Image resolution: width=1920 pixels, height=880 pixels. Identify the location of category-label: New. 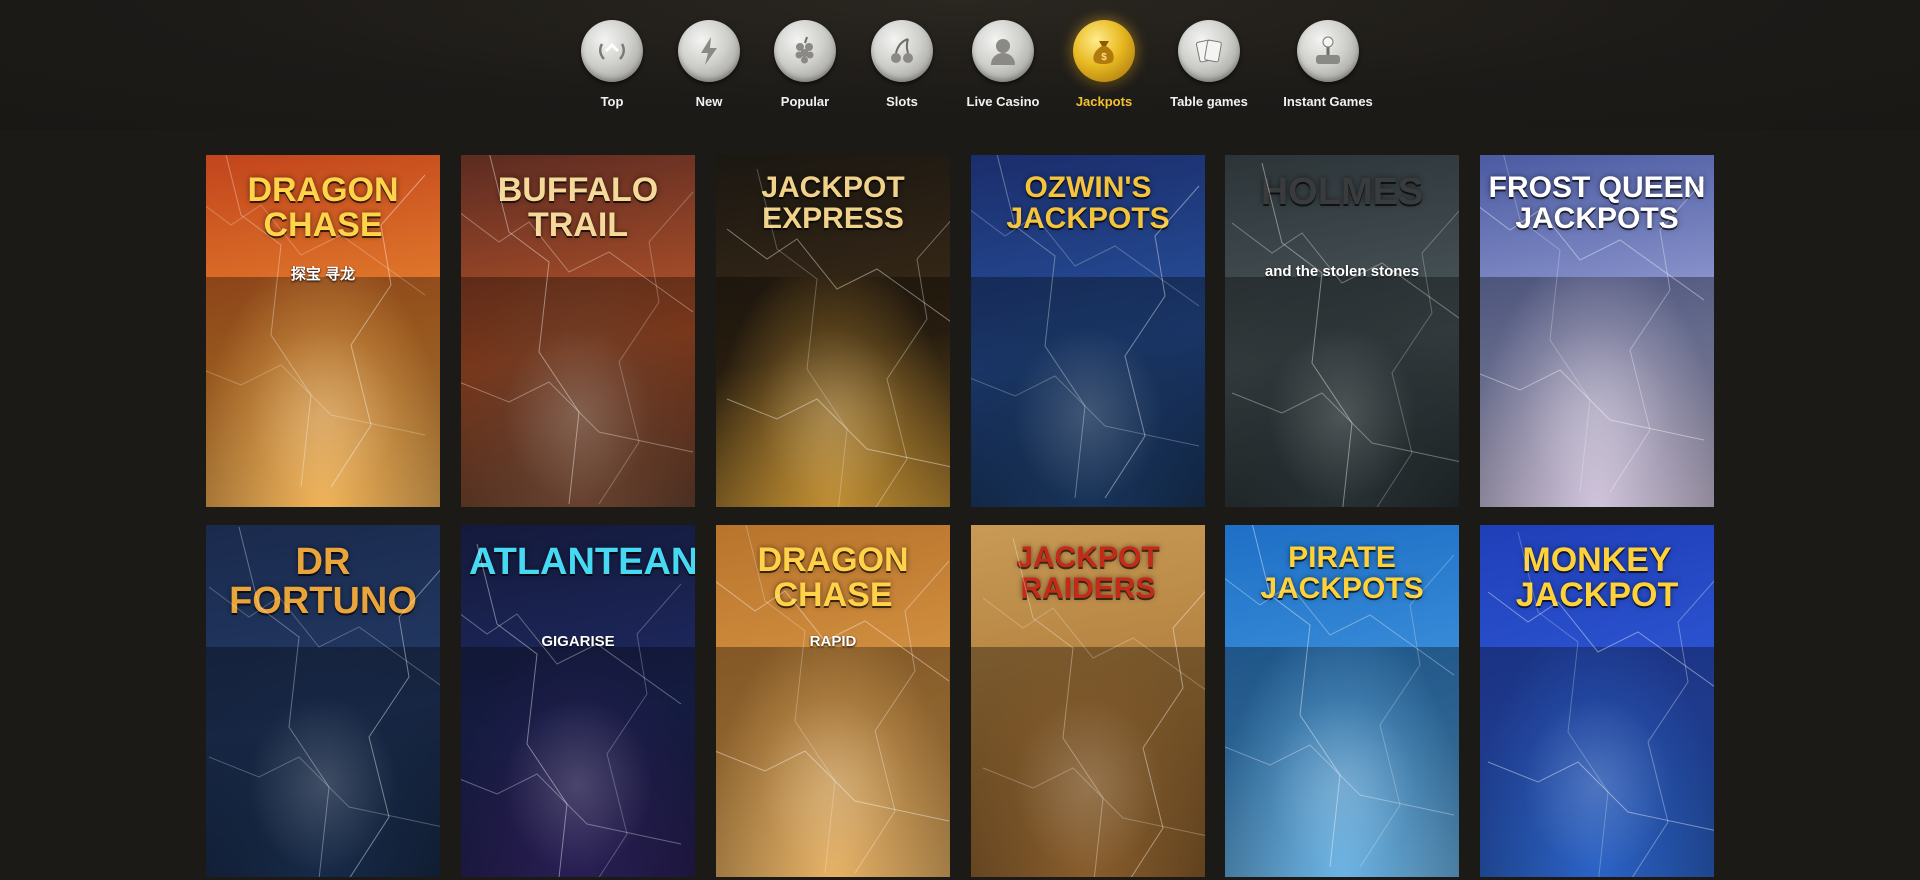
(709, 101).